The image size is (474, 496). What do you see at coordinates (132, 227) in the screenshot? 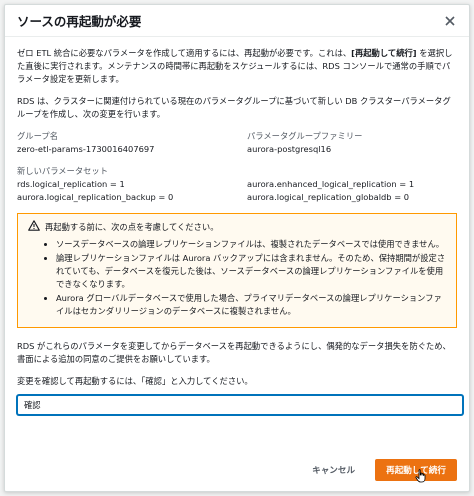
I see `warning-heading: 再起動する前に、次の点を考慮してください。` at bounding box center [132, 227].